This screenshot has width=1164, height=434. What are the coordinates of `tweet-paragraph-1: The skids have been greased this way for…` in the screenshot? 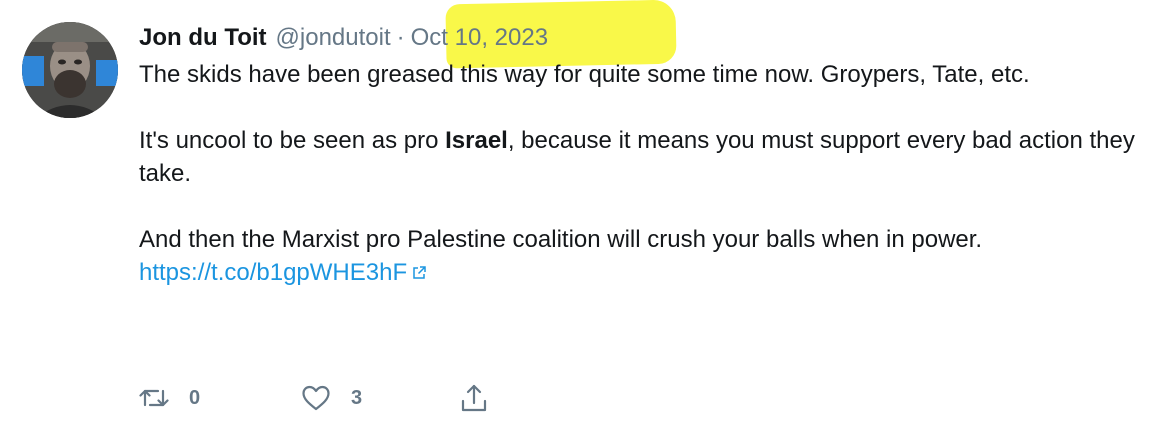 It's located at (584, 74).